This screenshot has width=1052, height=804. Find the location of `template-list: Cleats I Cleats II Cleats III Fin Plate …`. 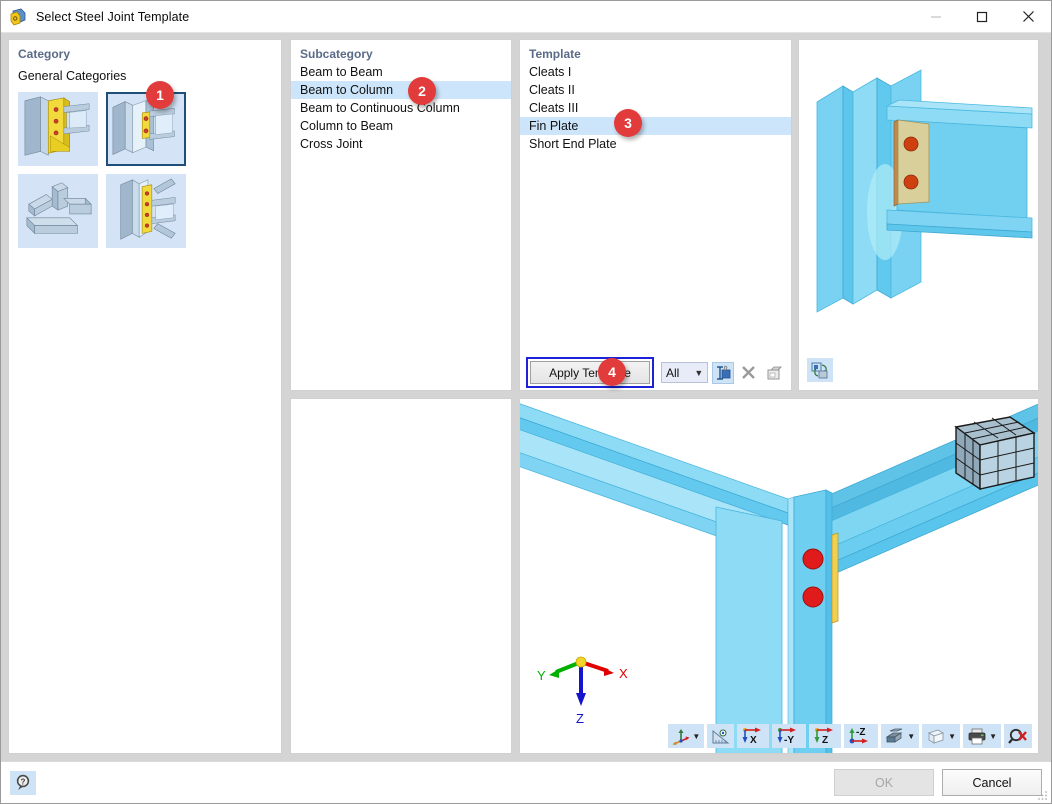

template-list: Cleats I Cleats II Cleats III Fin Plate … is located at coordinates (655, 108).